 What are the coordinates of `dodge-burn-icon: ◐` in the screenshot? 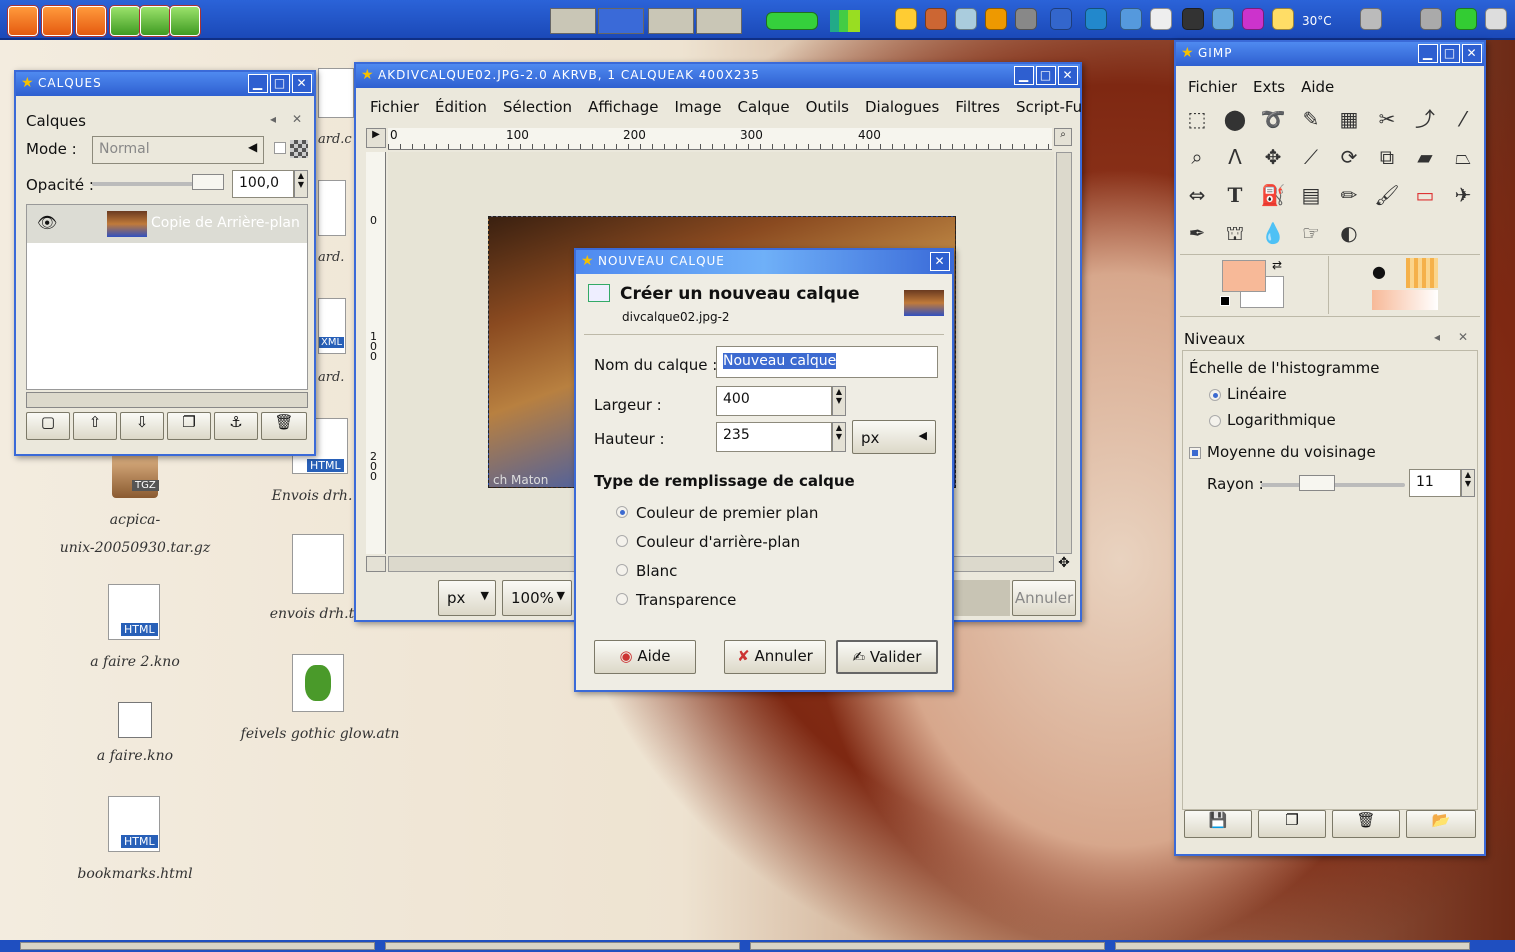 It's located at (1349, 233).